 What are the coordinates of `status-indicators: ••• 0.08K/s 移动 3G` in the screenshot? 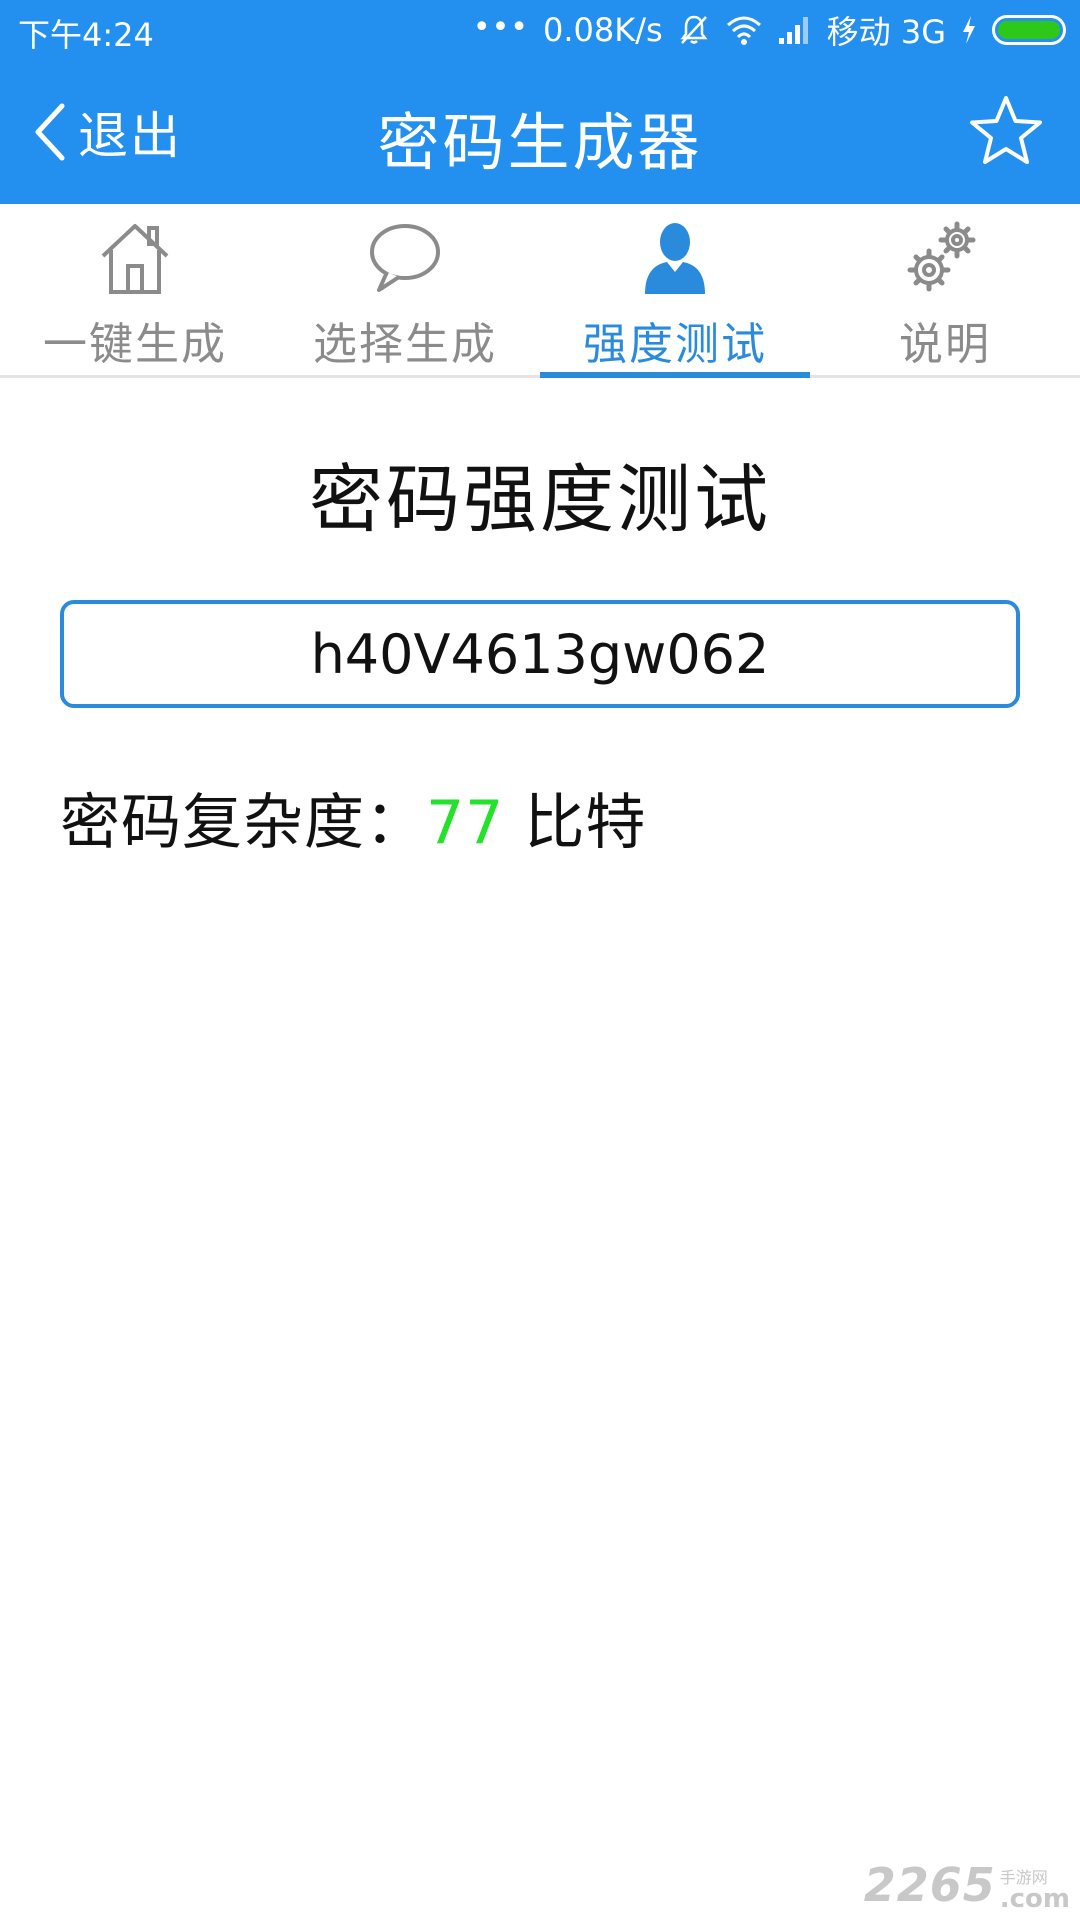 It's located at (769, 30).